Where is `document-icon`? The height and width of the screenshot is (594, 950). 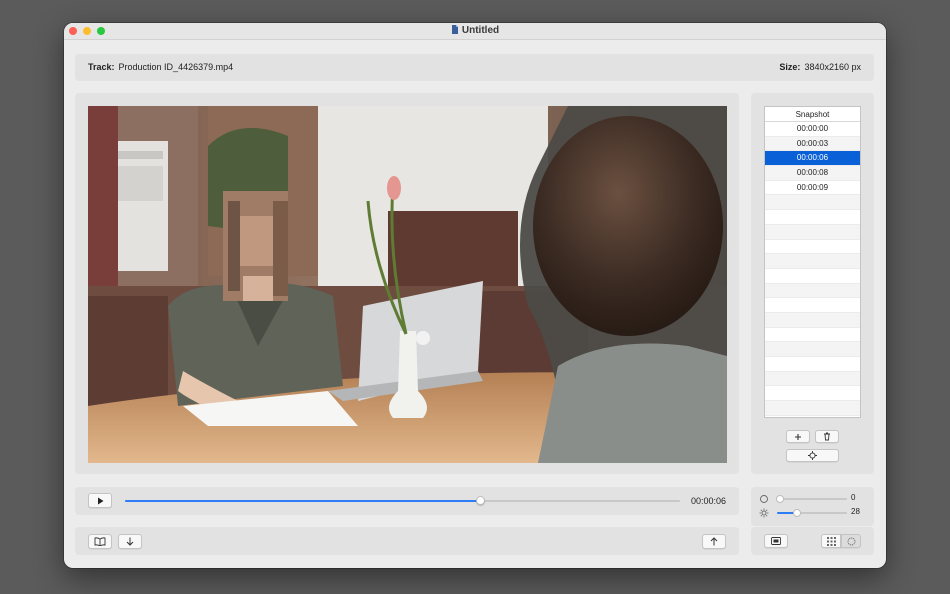 document-icon is located at coordinates (454, 29).